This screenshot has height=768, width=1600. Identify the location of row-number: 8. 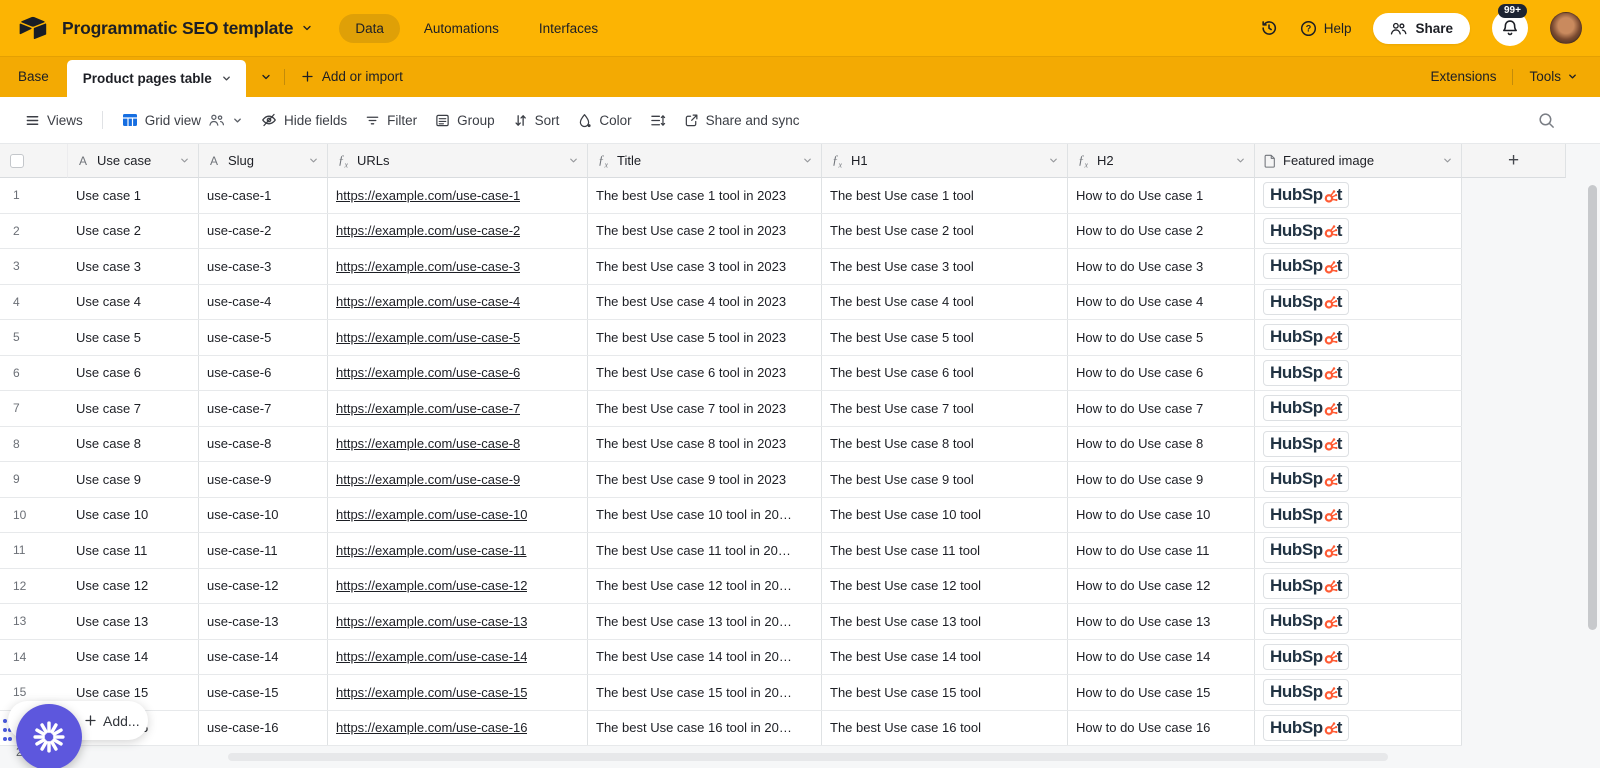
(34, 444).